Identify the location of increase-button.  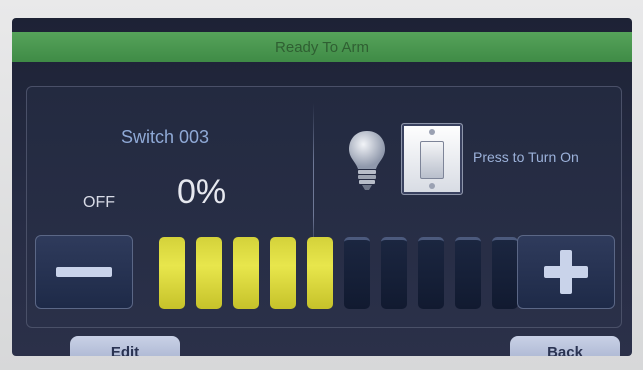
(566, 272).